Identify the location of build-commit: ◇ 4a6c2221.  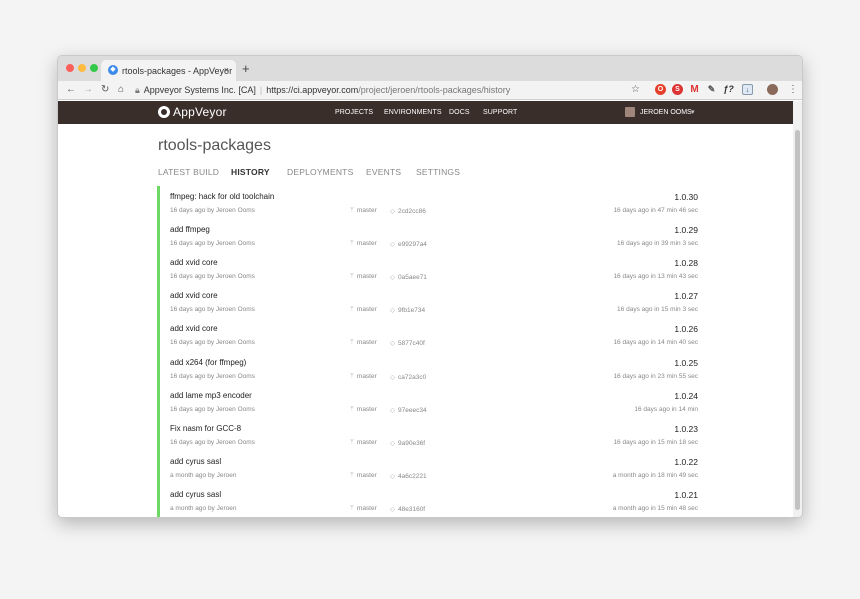
(408, 476).